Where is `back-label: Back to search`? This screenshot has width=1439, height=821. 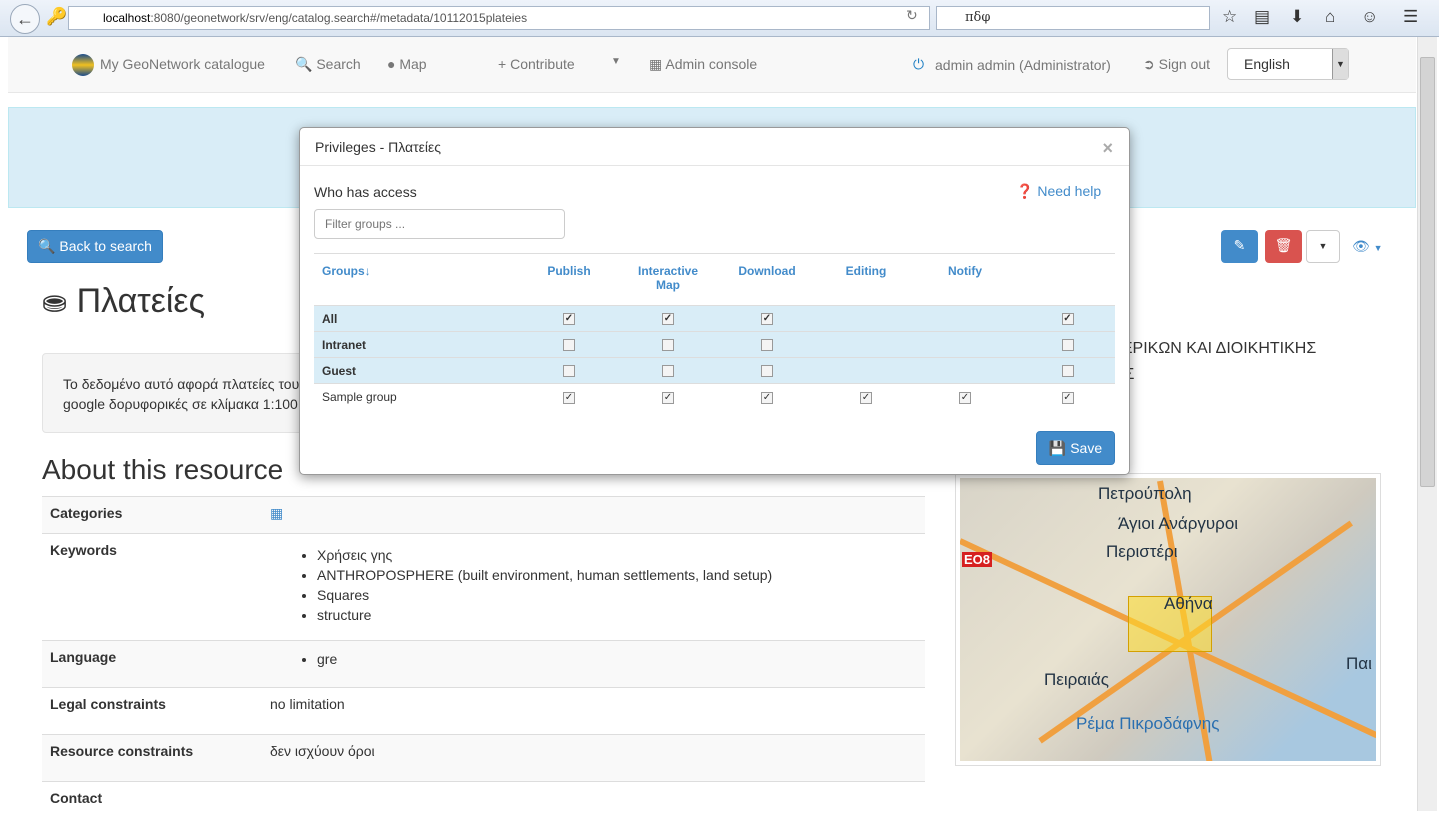
back-label: Back to search is located at coordinates (105, 246).